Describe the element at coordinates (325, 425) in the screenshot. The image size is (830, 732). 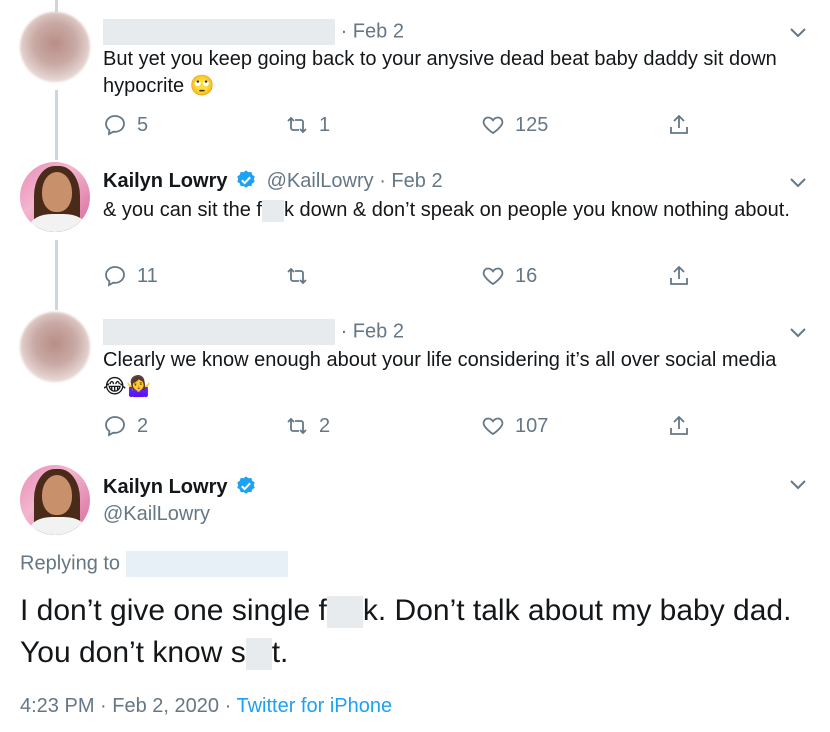
I see `retweet-count: 2` at that location.